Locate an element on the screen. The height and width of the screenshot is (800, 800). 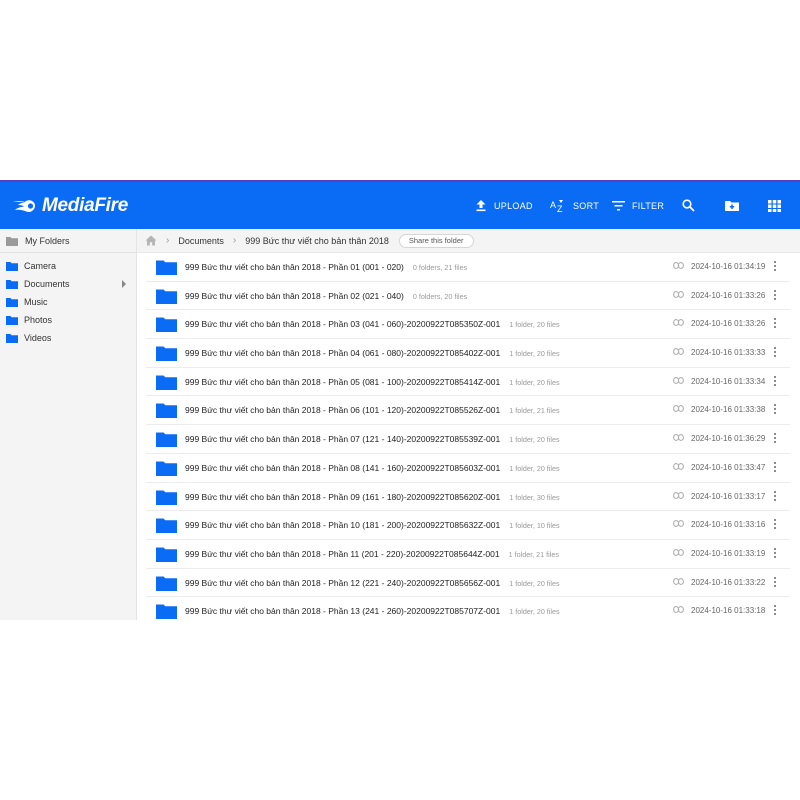
upload-label: UPLOAD is located at coordinates (513, 205).